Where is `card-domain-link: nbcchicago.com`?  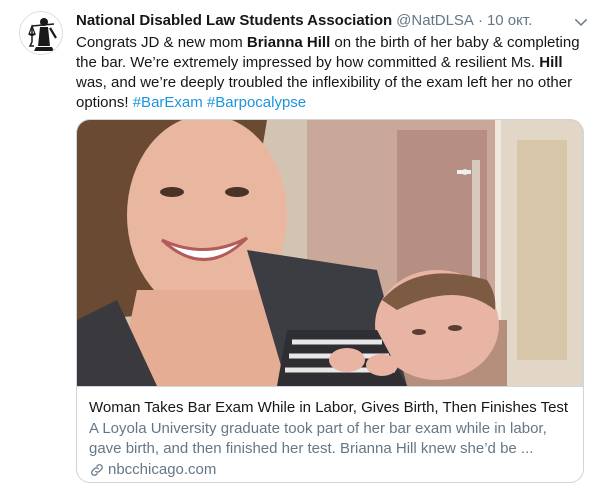
card-domain-link: nbcchicago.com is located at coordinates (330, 470).